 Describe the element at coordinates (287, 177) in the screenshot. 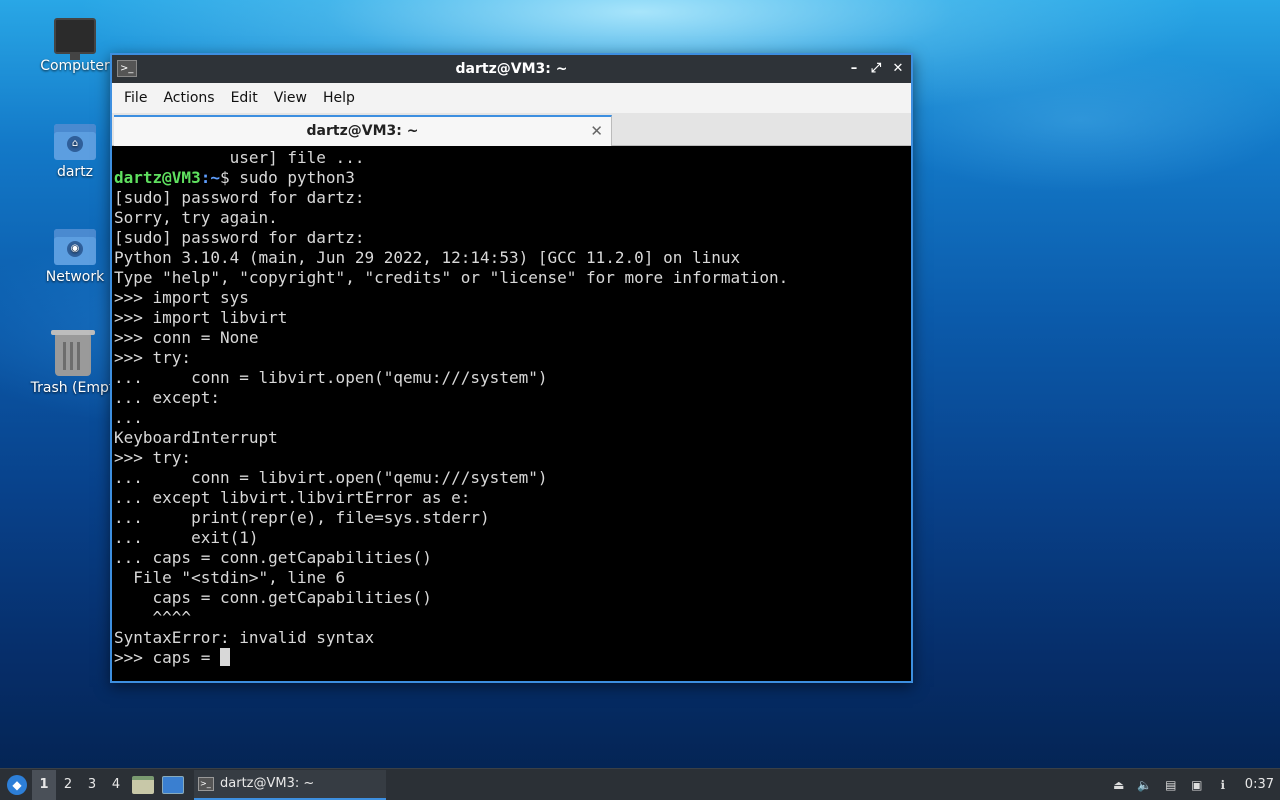

I see `prompt-command: $ sudo python3` at that location.